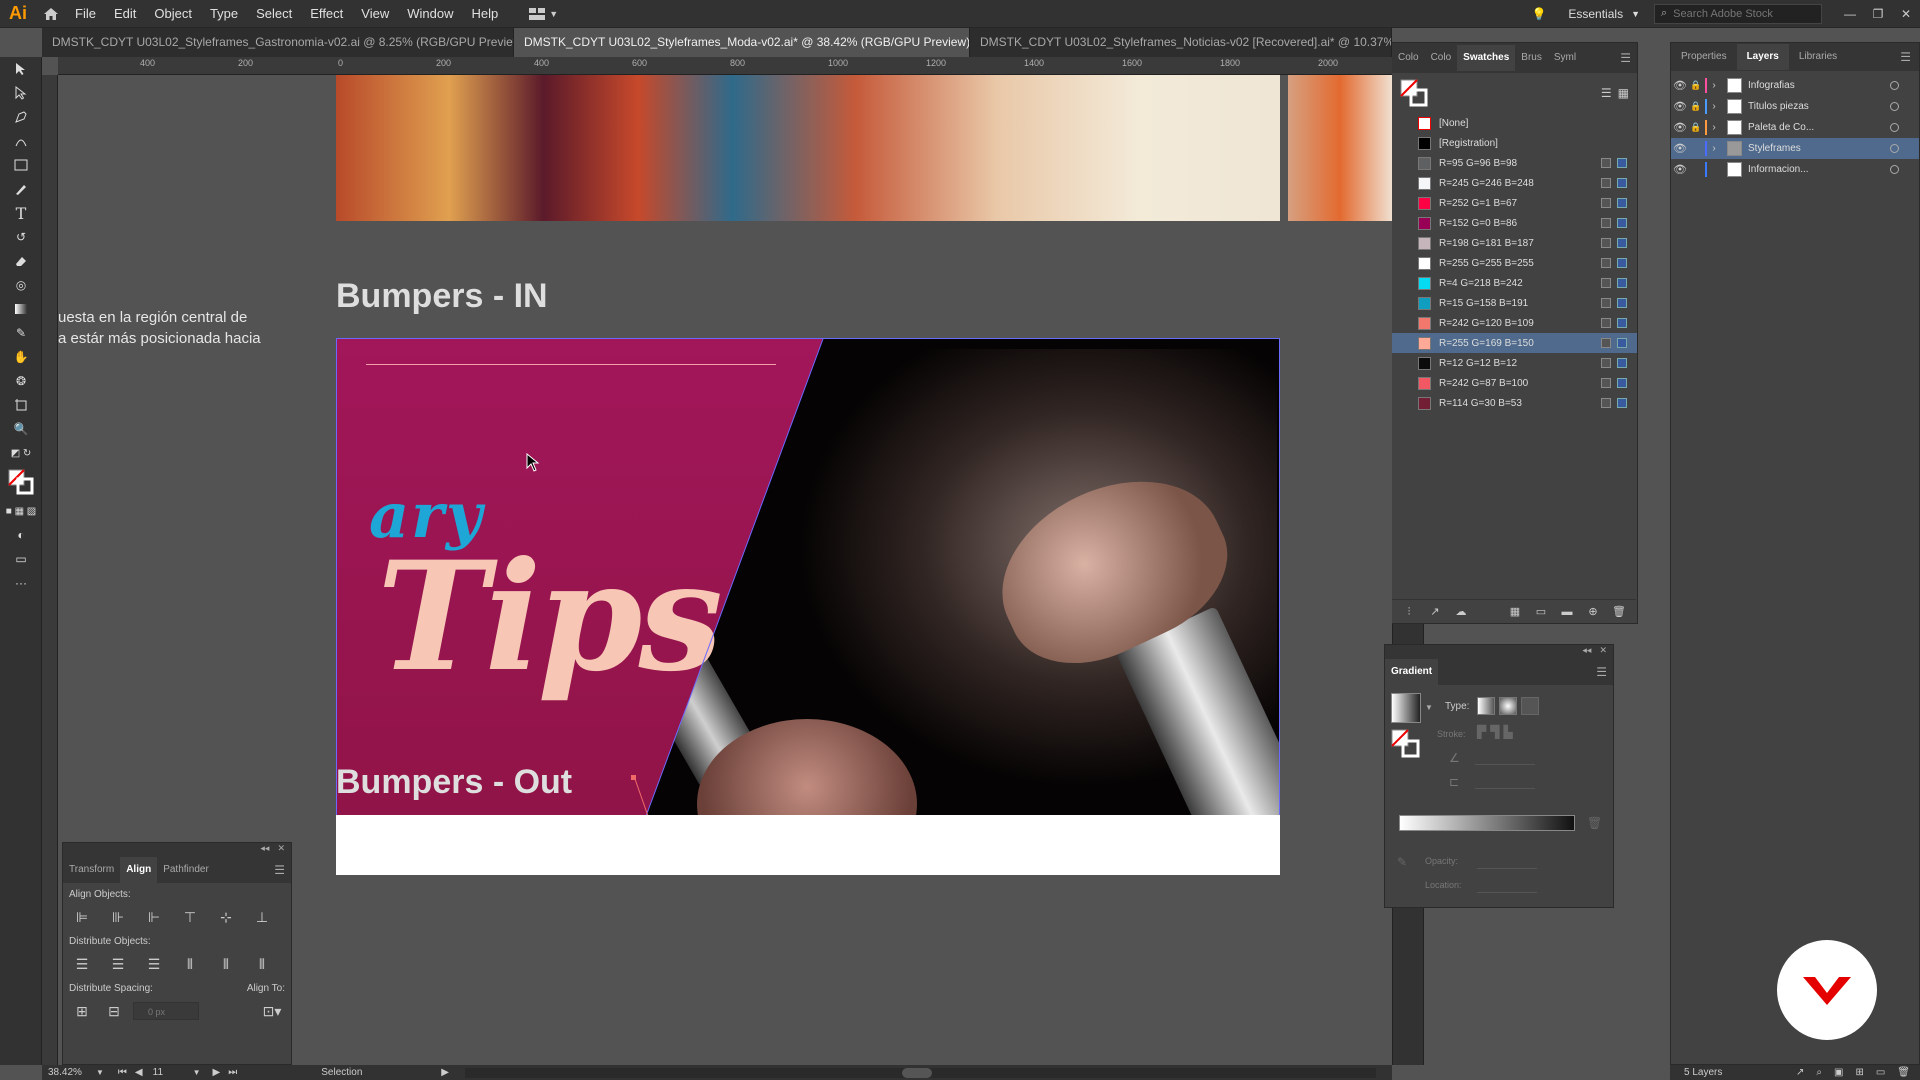 This screenshot has height=1080, width=1920. Describe the element at coordinates (1481, 732) in the screenshot. I see `stroke-within-icon: ▛` at that location.